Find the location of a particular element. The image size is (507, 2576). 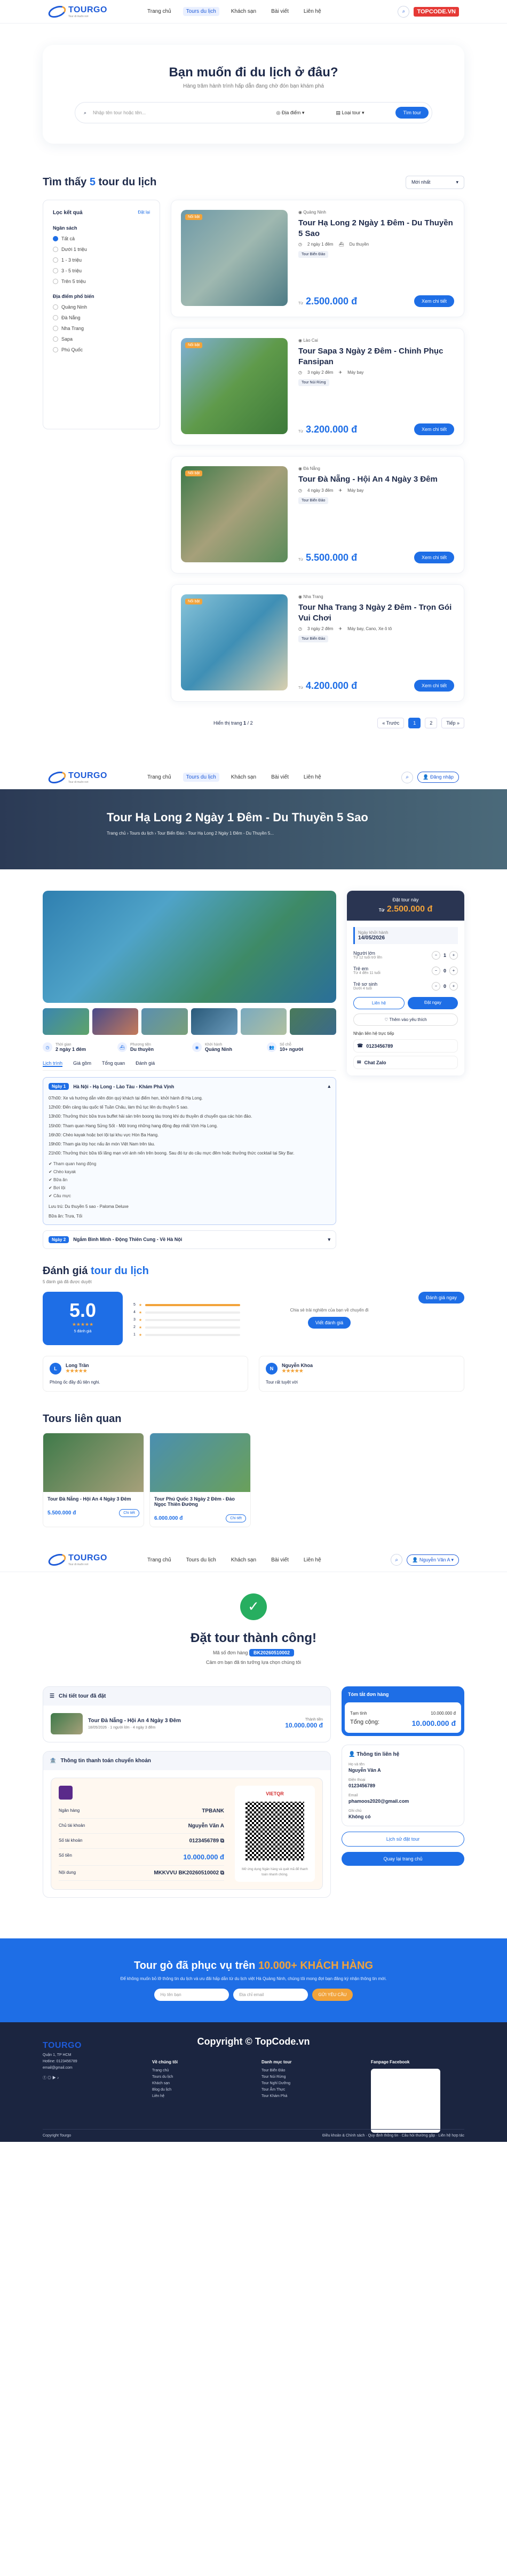

price-option: Tất cả is located at coordinates (101, 238).